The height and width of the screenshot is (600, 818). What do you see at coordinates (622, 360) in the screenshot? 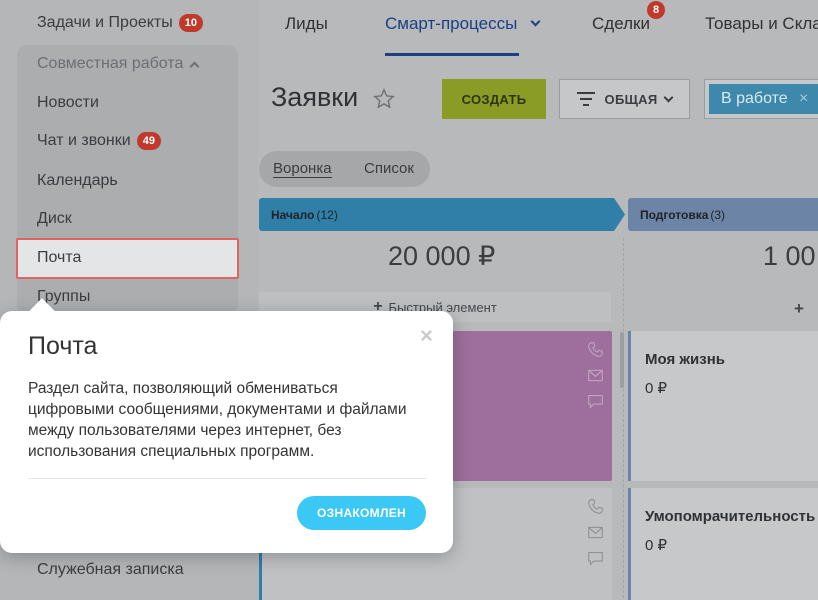
I see `scrollbar-thumb` at bounding box center [622, 360].